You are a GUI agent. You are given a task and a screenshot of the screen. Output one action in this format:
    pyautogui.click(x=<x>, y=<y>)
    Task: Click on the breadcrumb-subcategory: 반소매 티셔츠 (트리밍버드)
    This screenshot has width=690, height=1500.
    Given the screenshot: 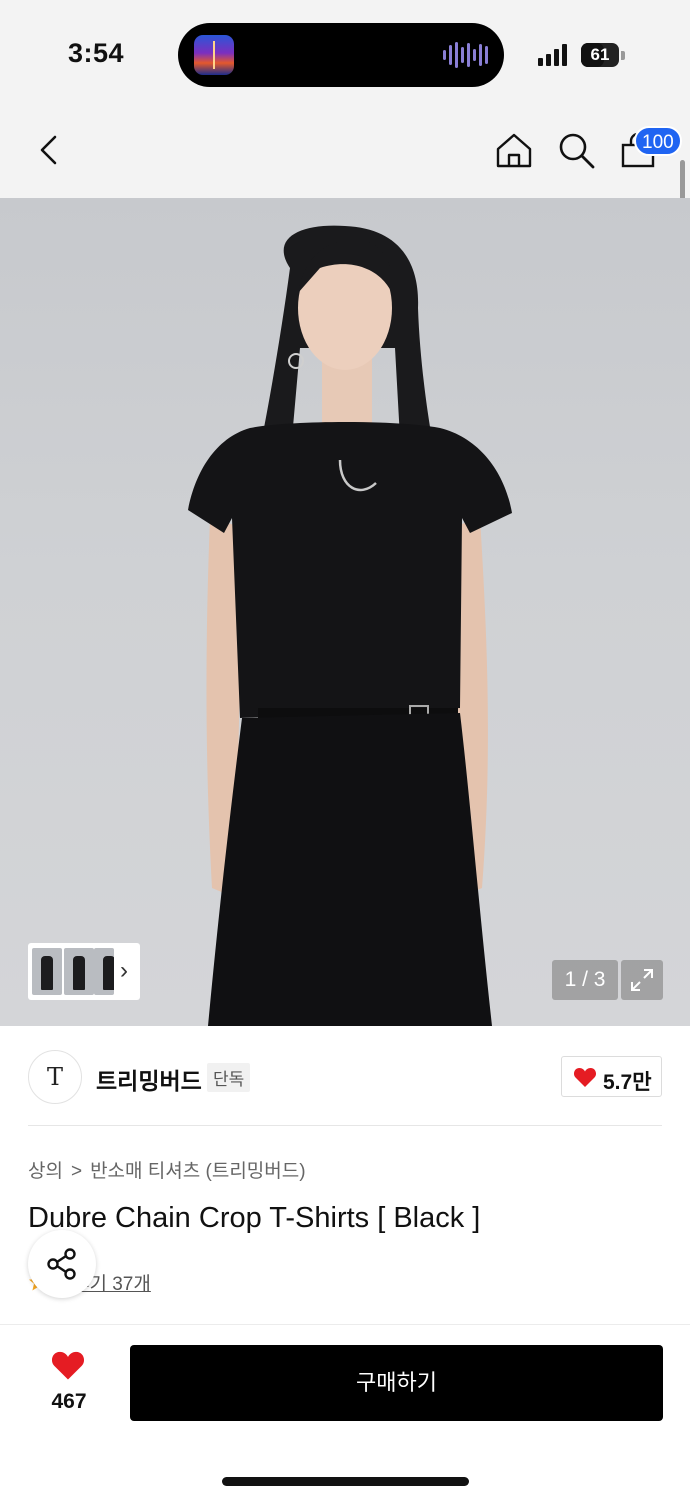 What is the action you would take?
    pyautogui.click(x=198, y=1171)
    